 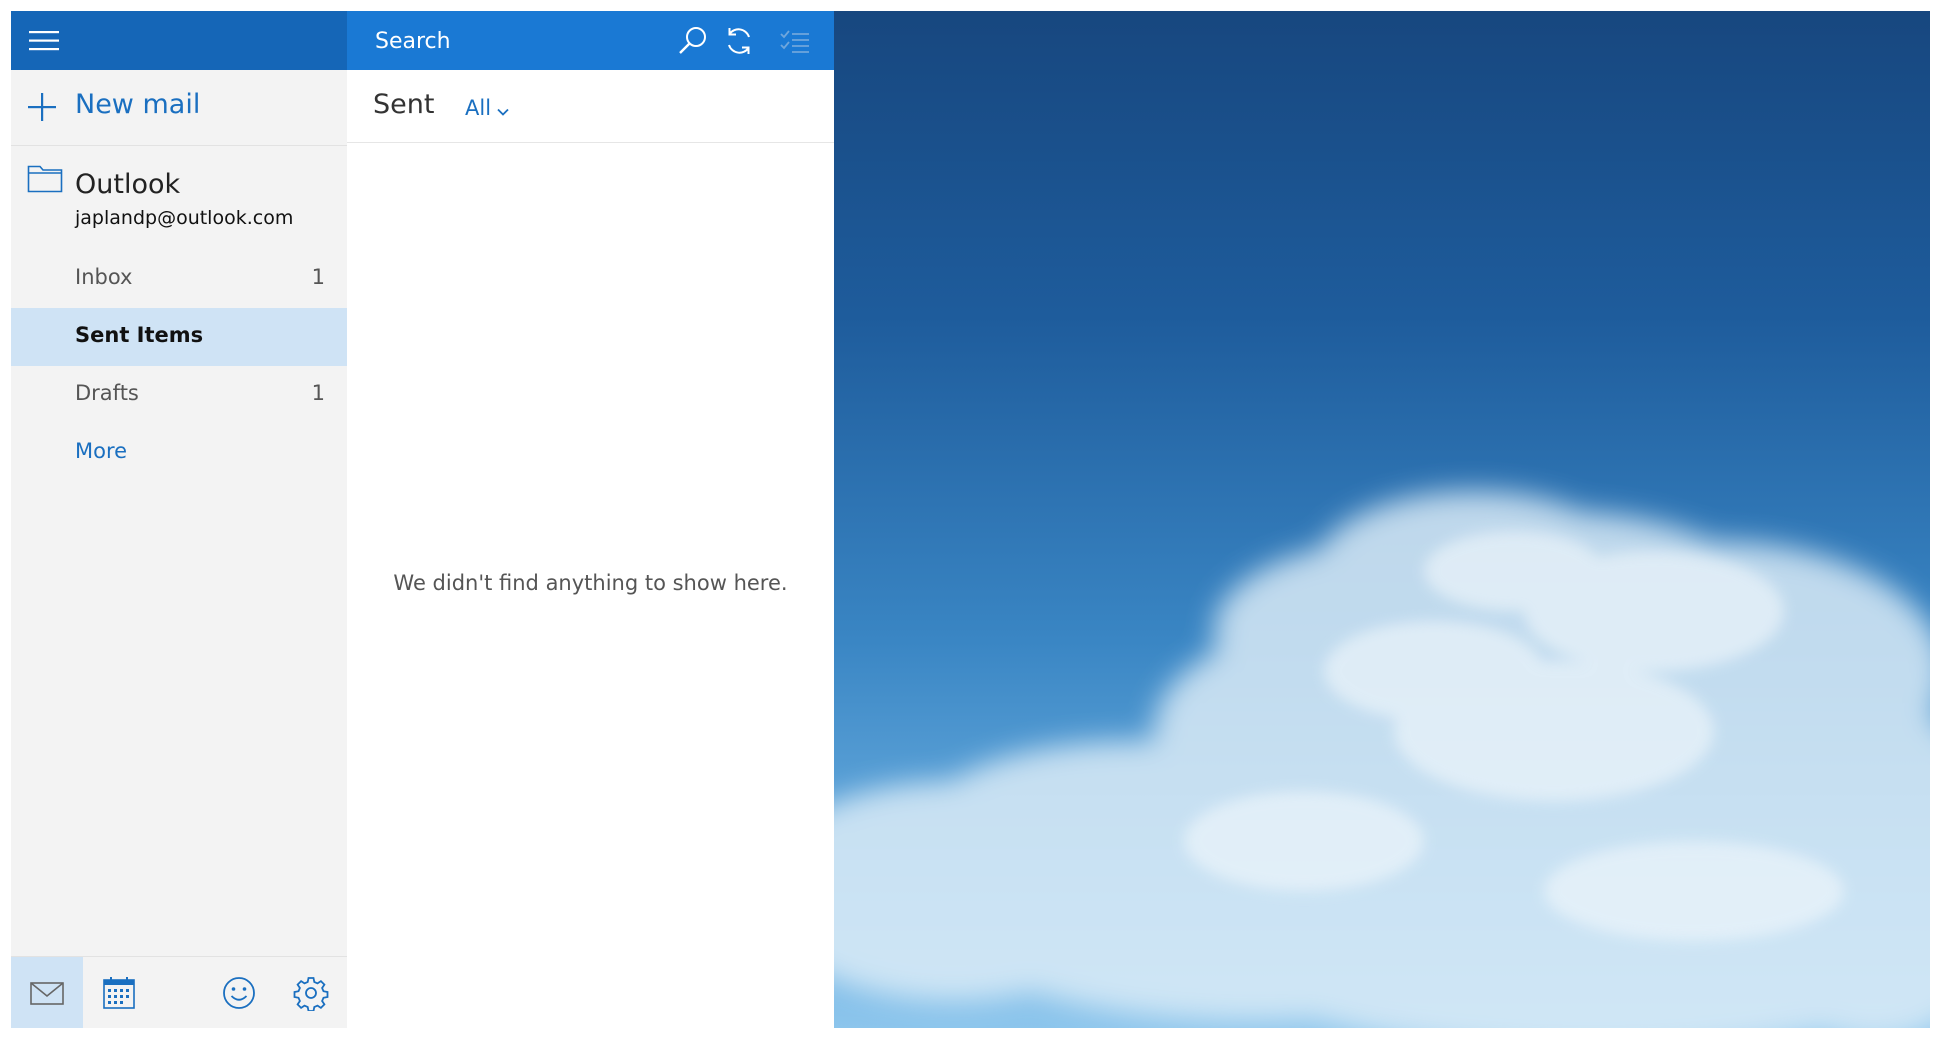 I want to click on settings-button, so click(x=311, y=992).